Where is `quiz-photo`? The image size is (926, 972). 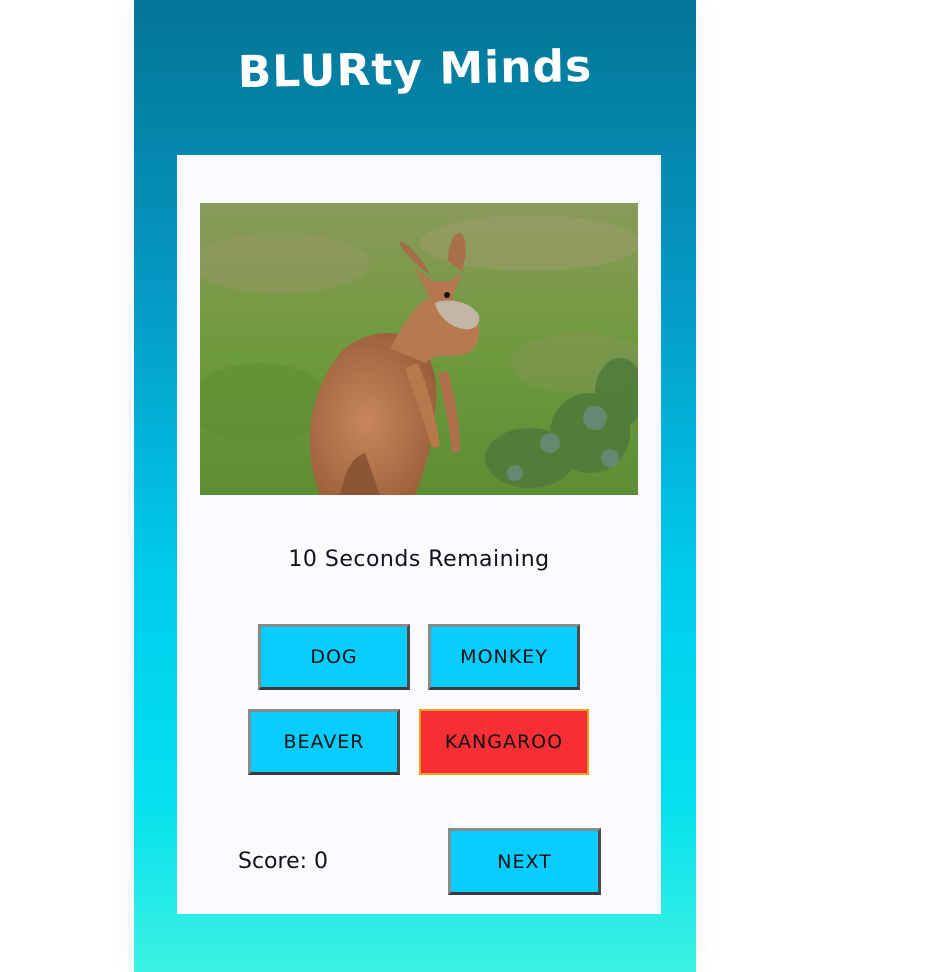
quiz-photo is located at coordinates (419, 349).